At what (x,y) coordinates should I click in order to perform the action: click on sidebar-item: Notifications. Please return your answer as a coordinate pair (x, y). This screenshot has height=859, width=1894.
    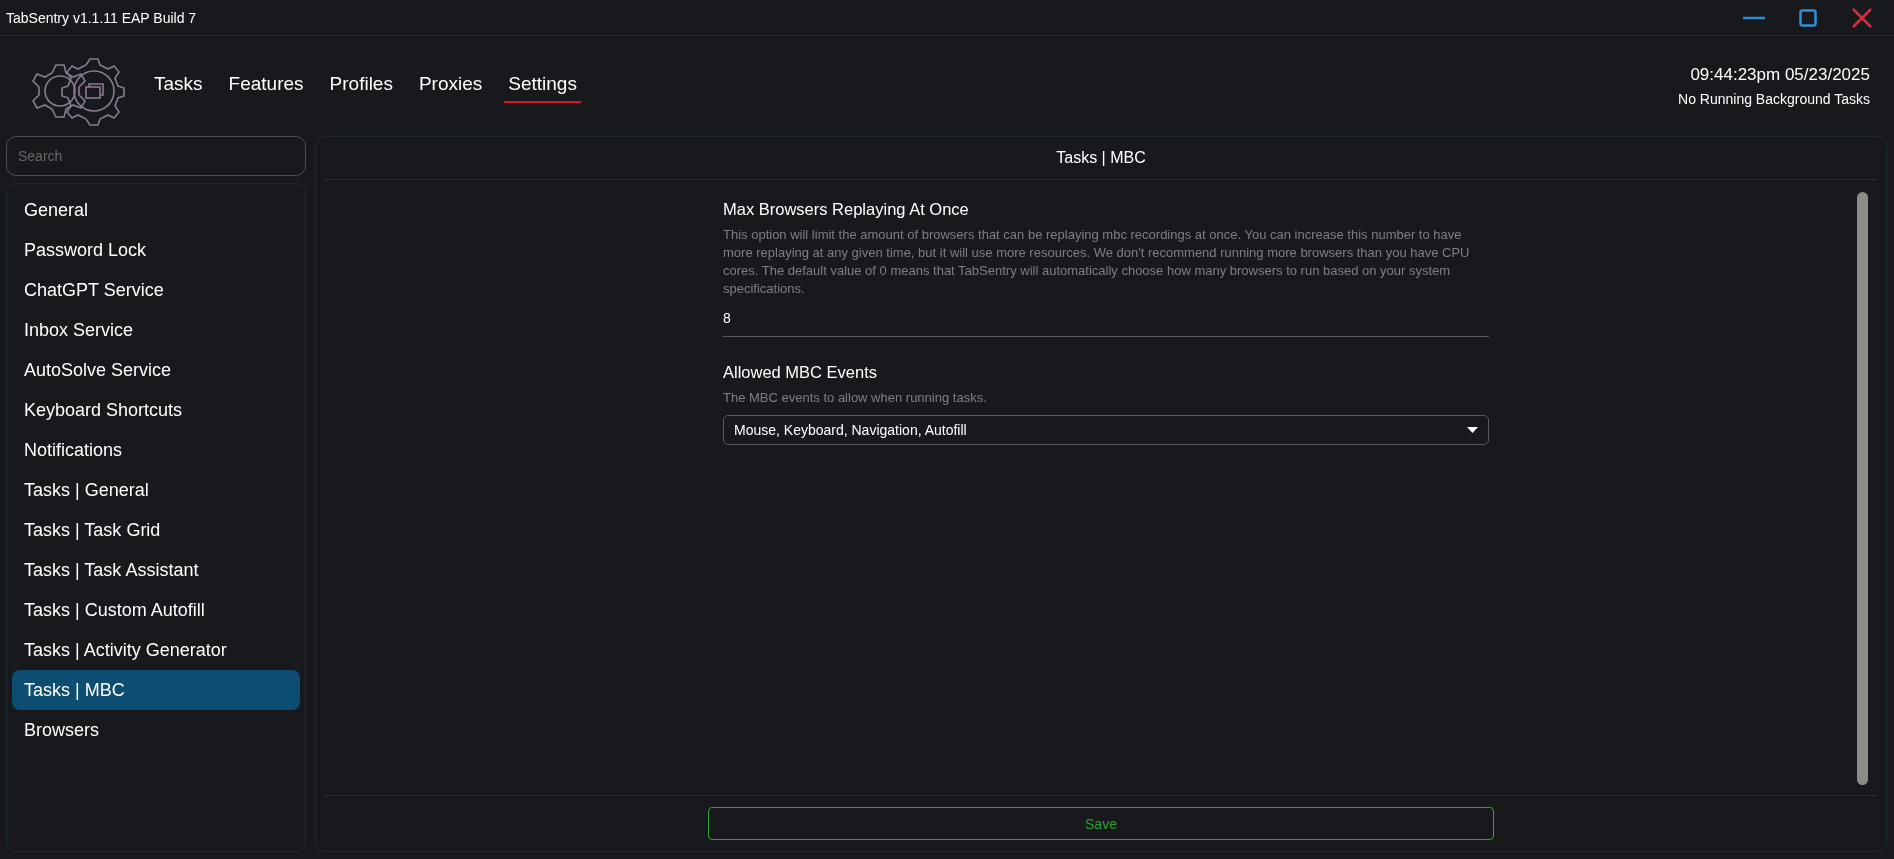
    Looking at the image, I should click on (156, 450).